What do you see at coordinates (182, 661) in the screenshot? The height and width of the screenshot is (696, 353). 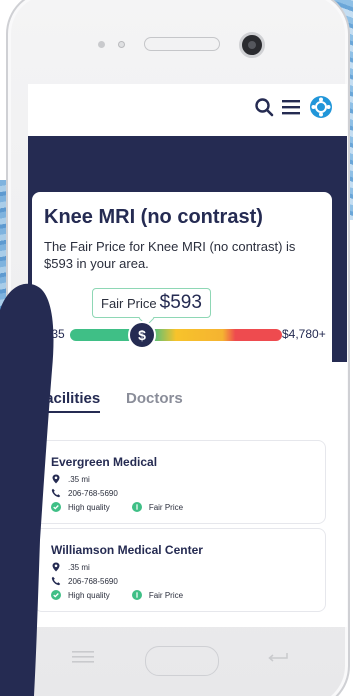 I see `home-button` at bounding box center [182, 661].